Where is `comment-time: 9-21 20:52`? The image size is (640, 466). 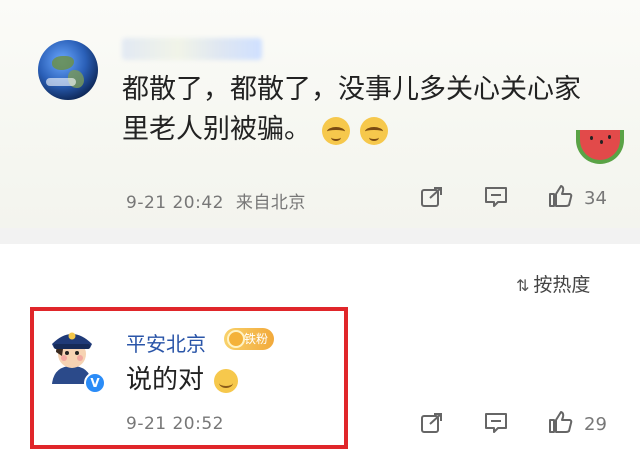 comment-time: 9-21 20:52 is located at coordinates (175, 424).